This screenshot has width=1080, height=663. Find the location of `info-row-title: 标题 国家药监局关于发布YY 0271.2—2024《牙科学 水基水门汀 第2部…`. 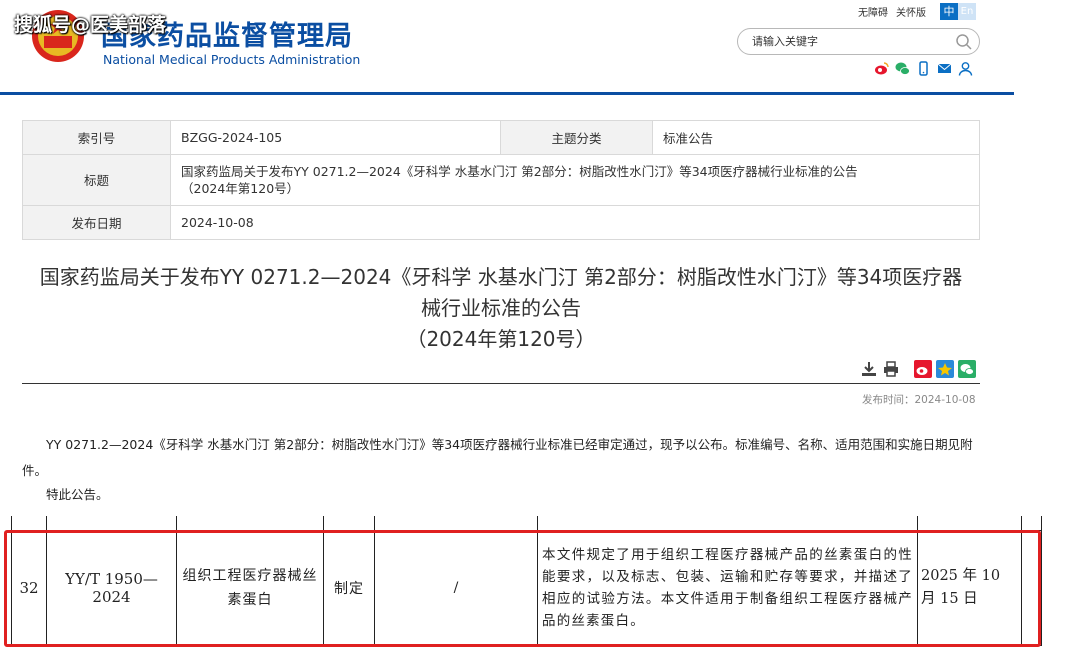

info-row-title: 标题 国家药监局关于发布YY 0271.2—2024《牙科学 水基水门汀 第2部… is located at coordinates (501, 180).